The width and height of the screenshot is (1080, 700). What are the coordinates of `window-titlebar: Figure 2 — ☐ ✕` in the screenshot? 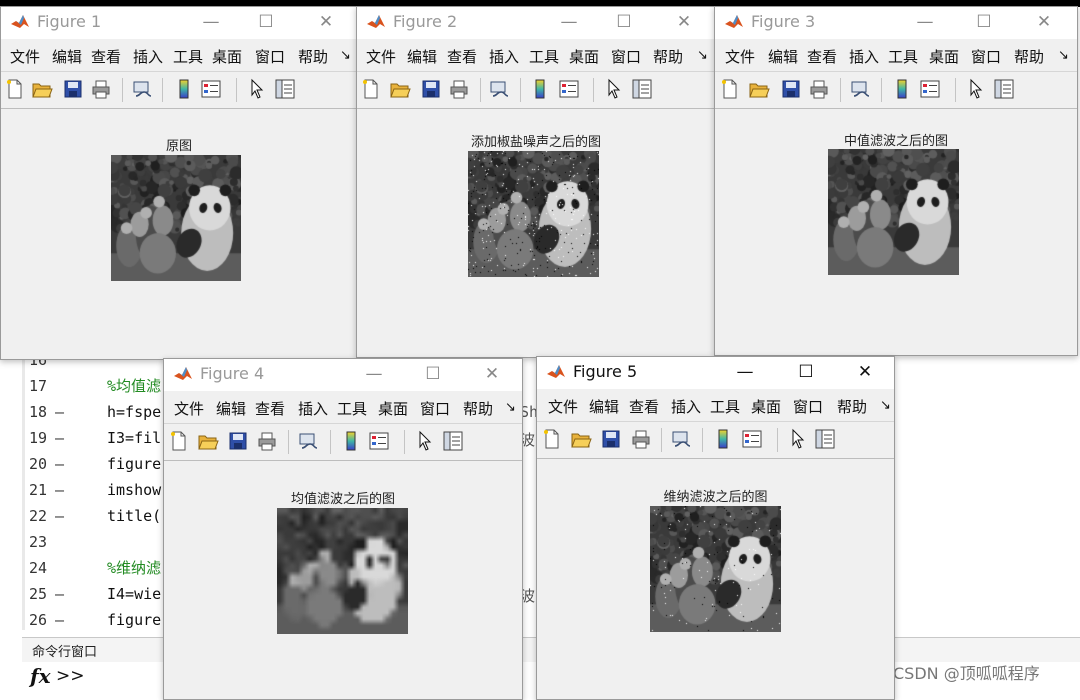 It's located at (536, 23).